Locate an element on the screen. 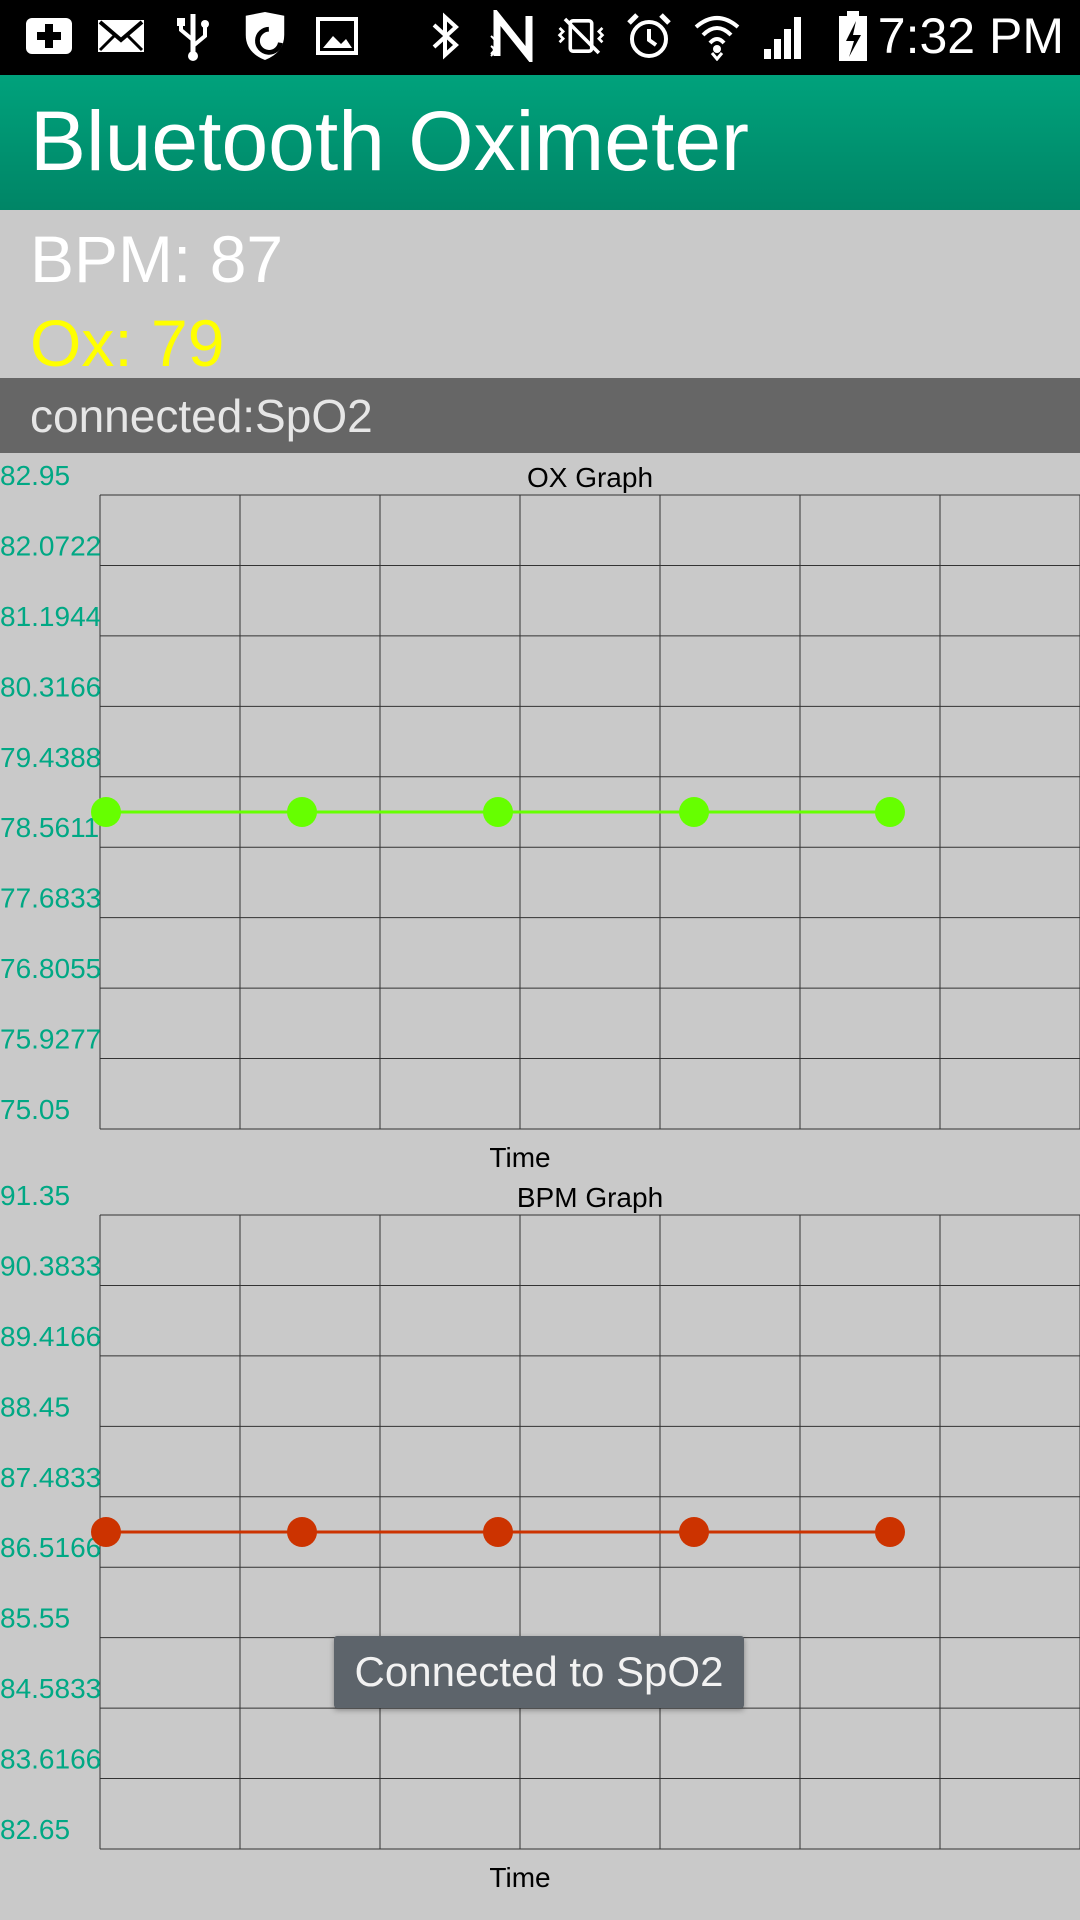  y-tick-label: 75.9277 is located at coordinates (50, 1039).